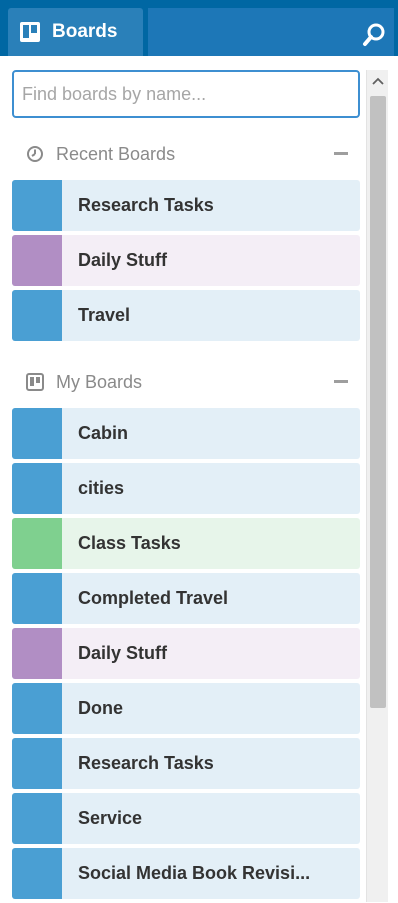 This screenshot has height=903, width=398. Describe the element at coordinates (186, 488) in the screenshot. I see `board-item: cities` at that location.